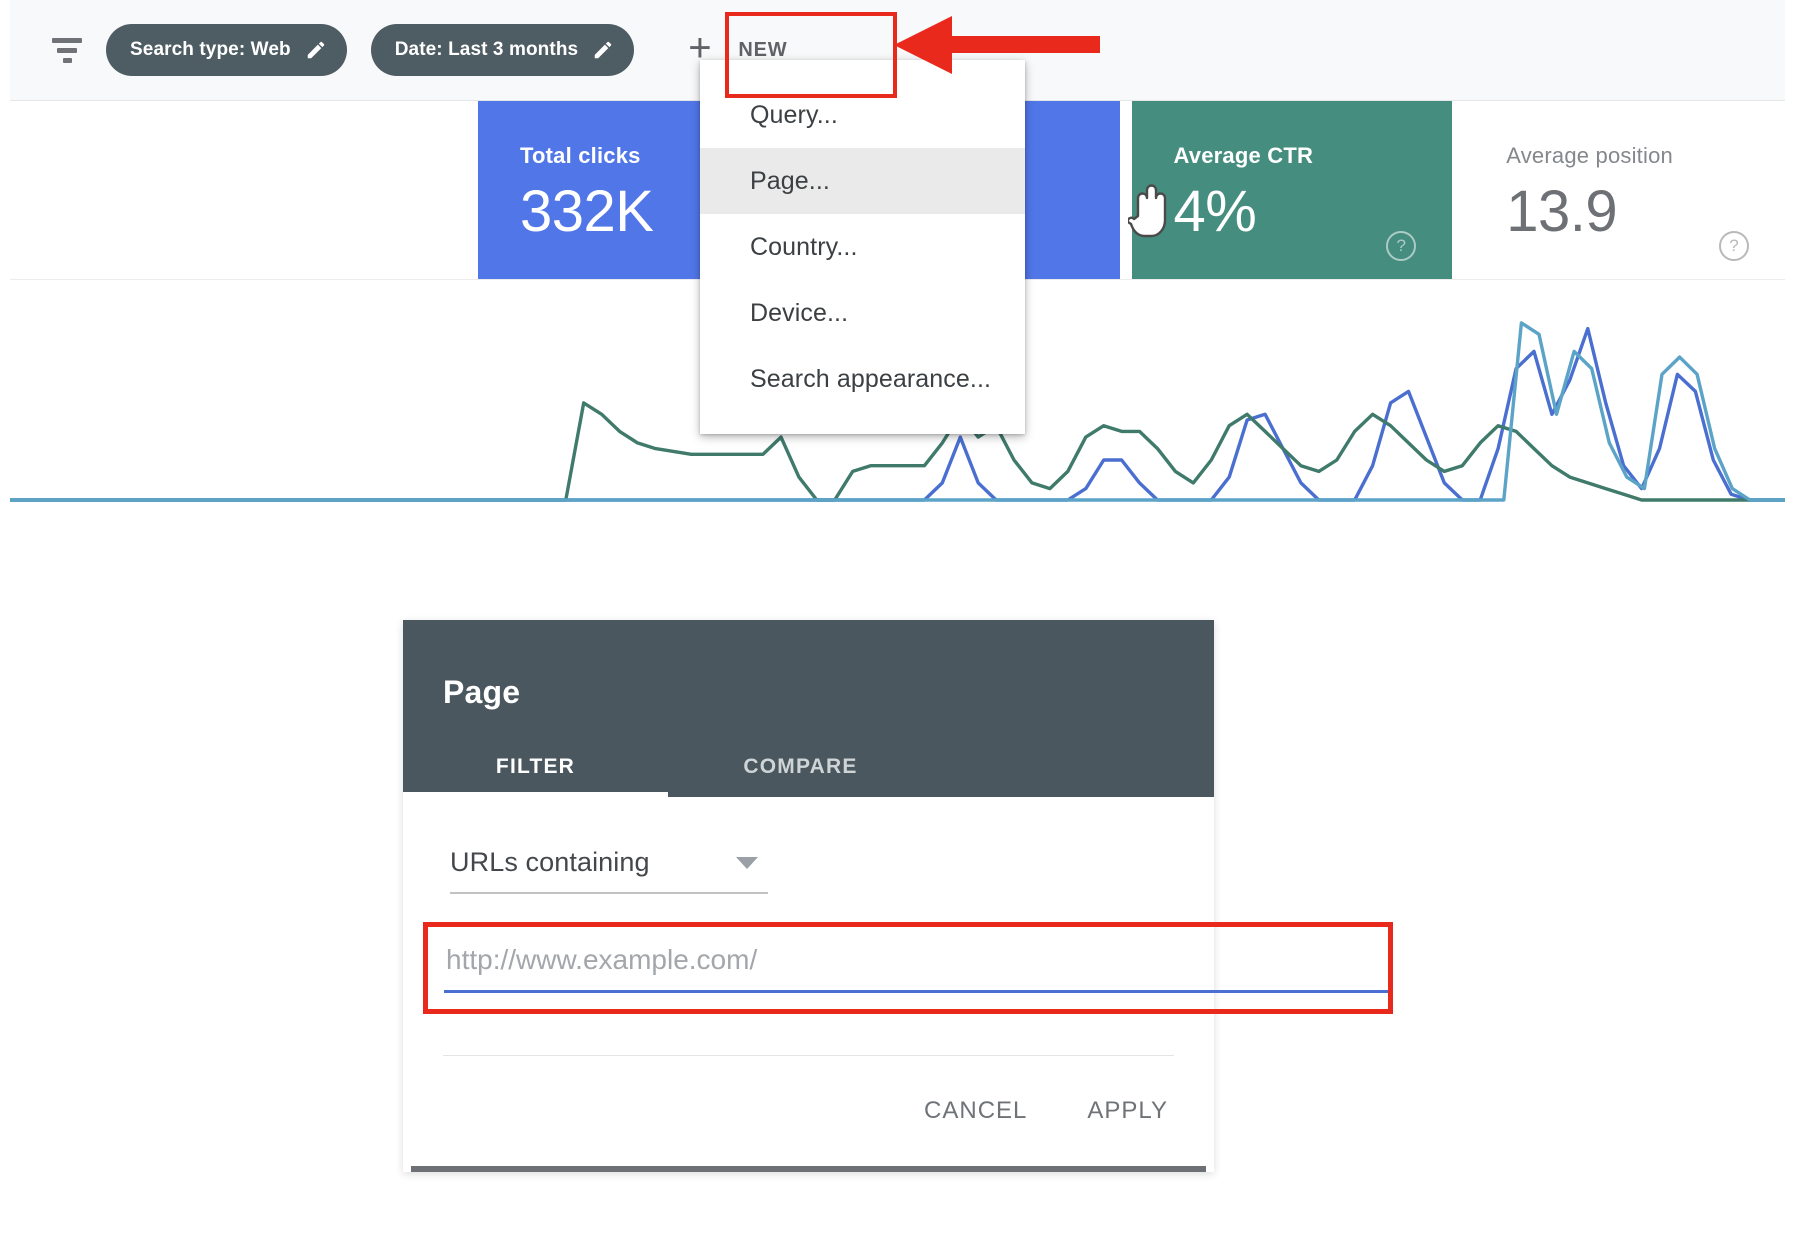 Image resolution: width=1800 pixels, height=1246 pixels. What do you see at coordinates (908, 964) in the screenshot?
I see `url-input` at bounding box center [908, 964].